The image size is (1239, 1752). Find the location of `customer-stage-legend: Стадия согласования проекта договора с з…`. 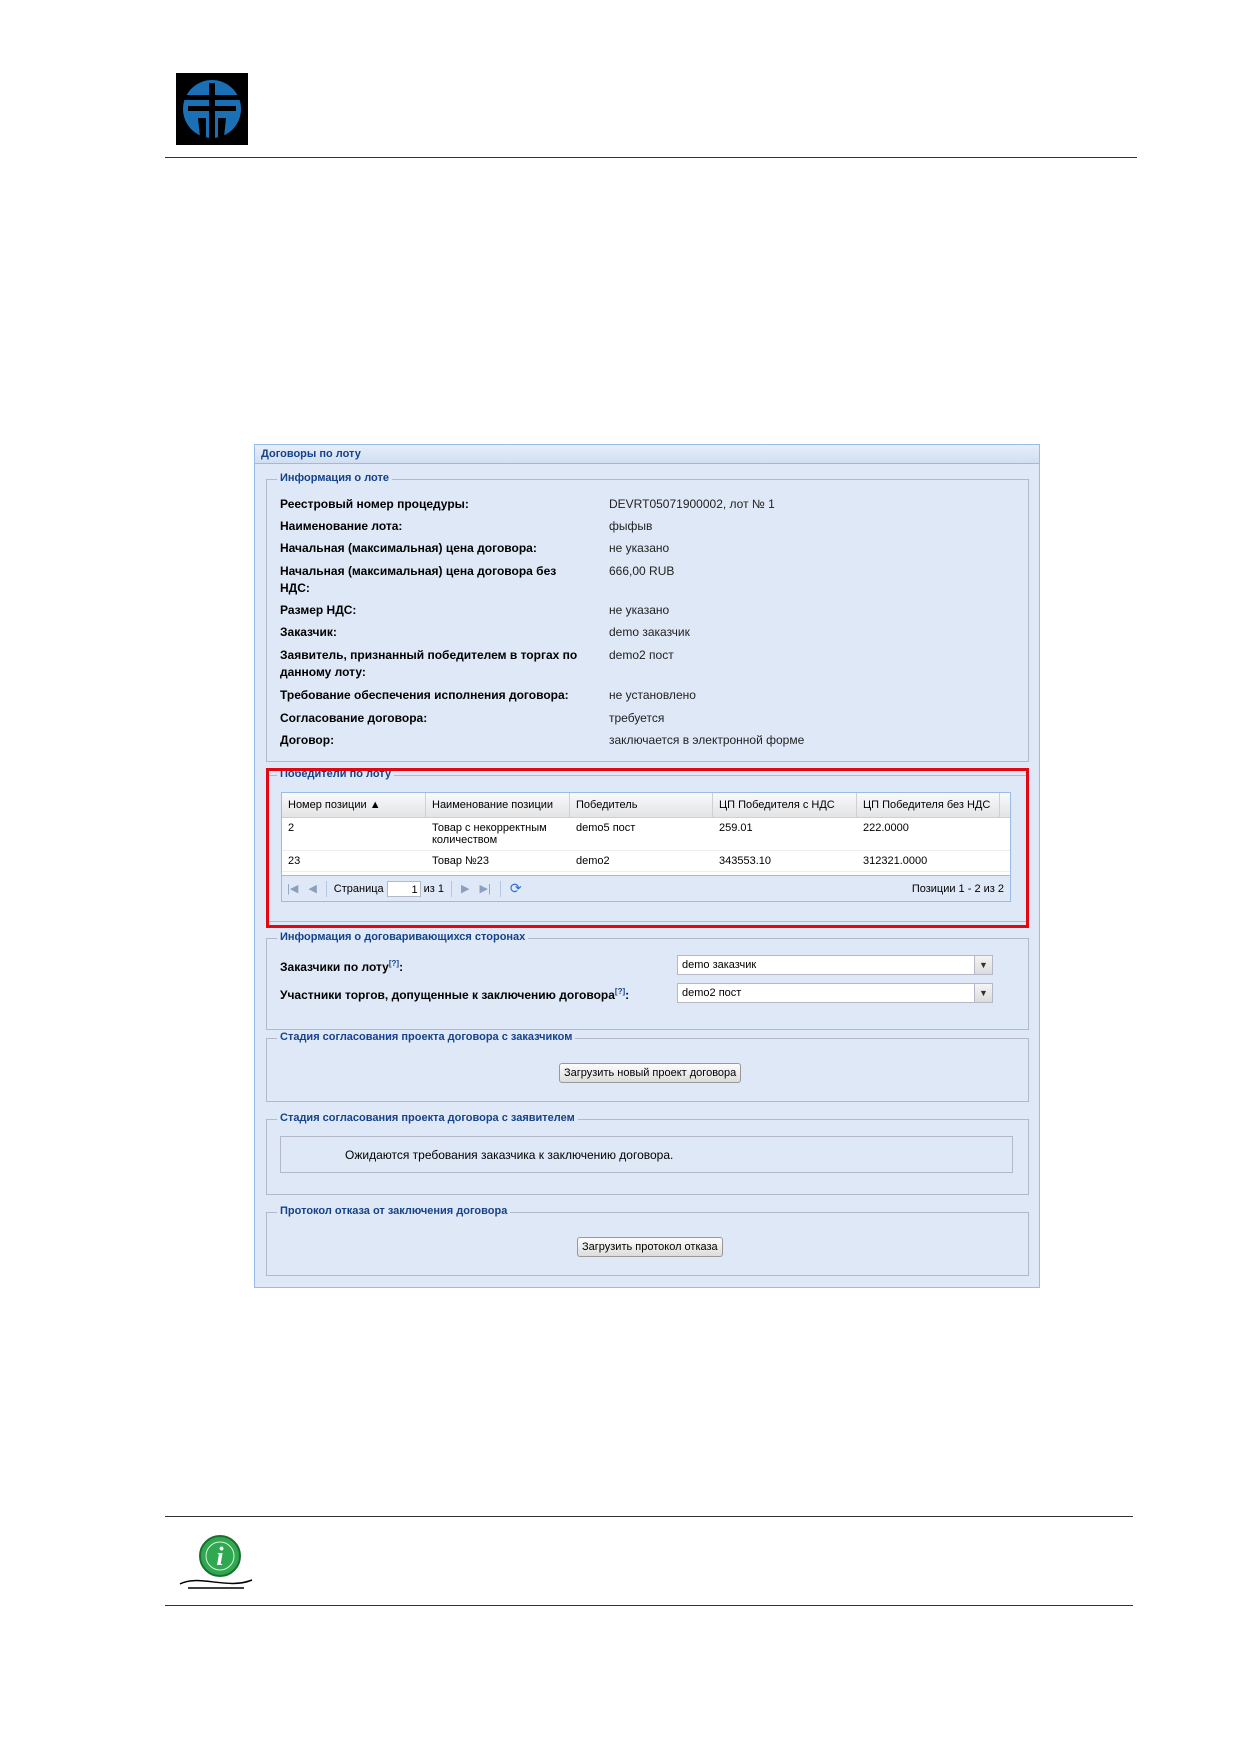

customer-stage-legend: Стадия согласования проекта договора с з… is located at coordinates (426, 1037).